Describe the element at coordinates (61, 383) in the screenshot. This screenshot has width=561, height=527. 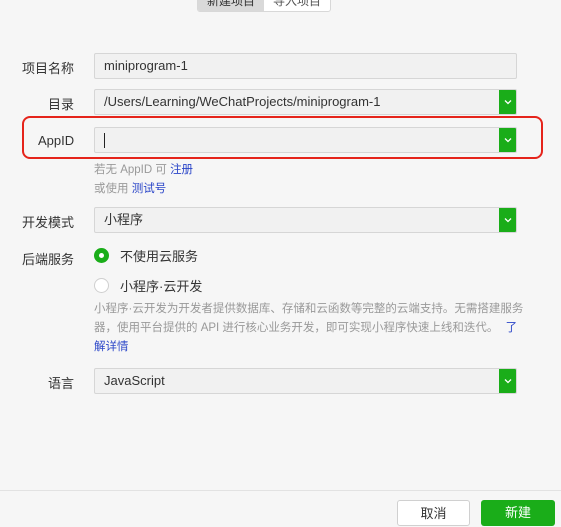
I see `language-label: 语言` at that location.